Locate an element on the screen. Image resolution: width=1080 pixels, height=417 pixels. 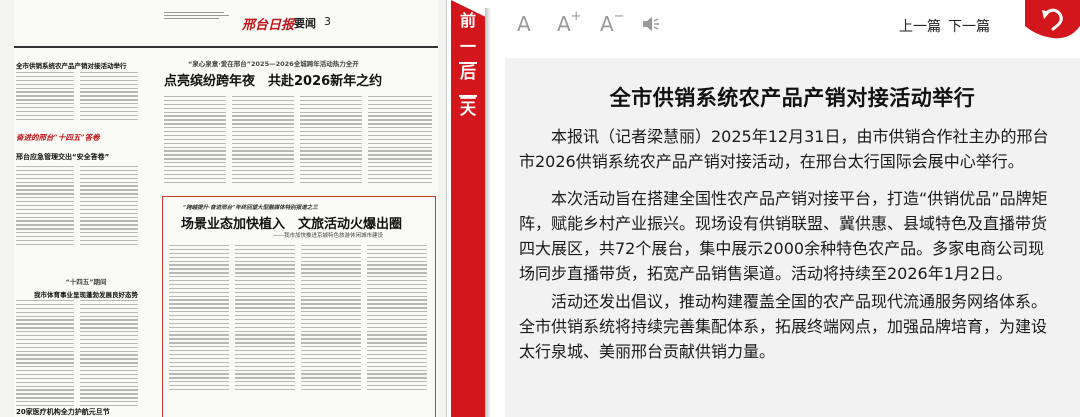
feature-headline: 场景业态加快植入 文旅活动火爆出圈 is located at coordinates (292, 224).